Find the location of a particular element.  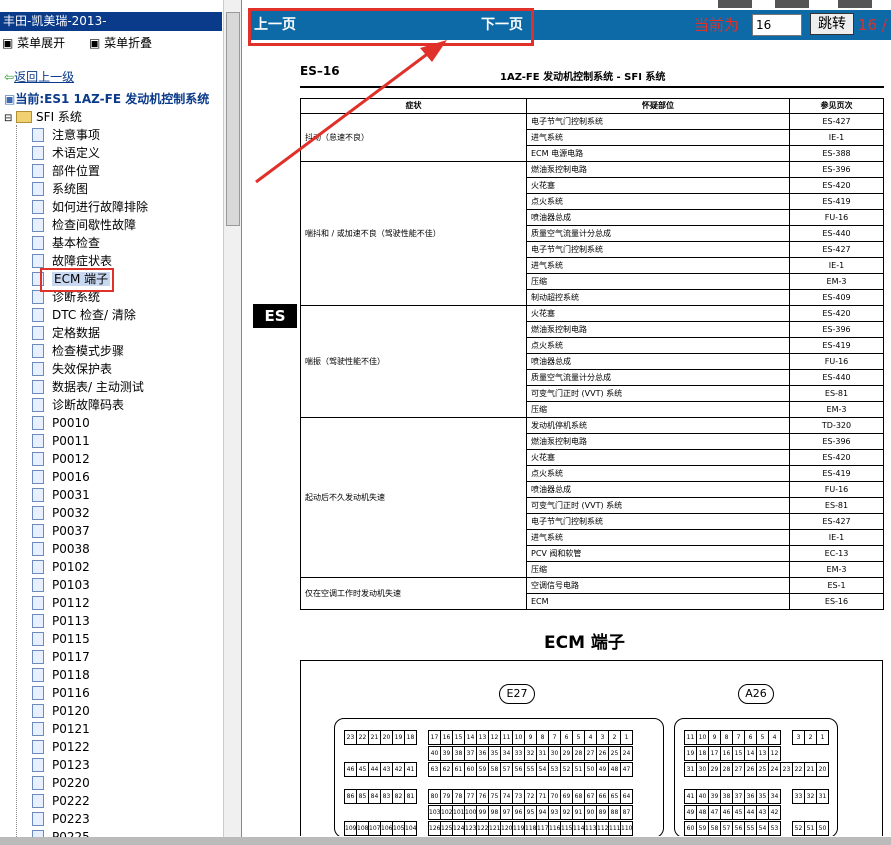

part-cell: 质量空气流量计分总成 is located at coordinates (658, 377).